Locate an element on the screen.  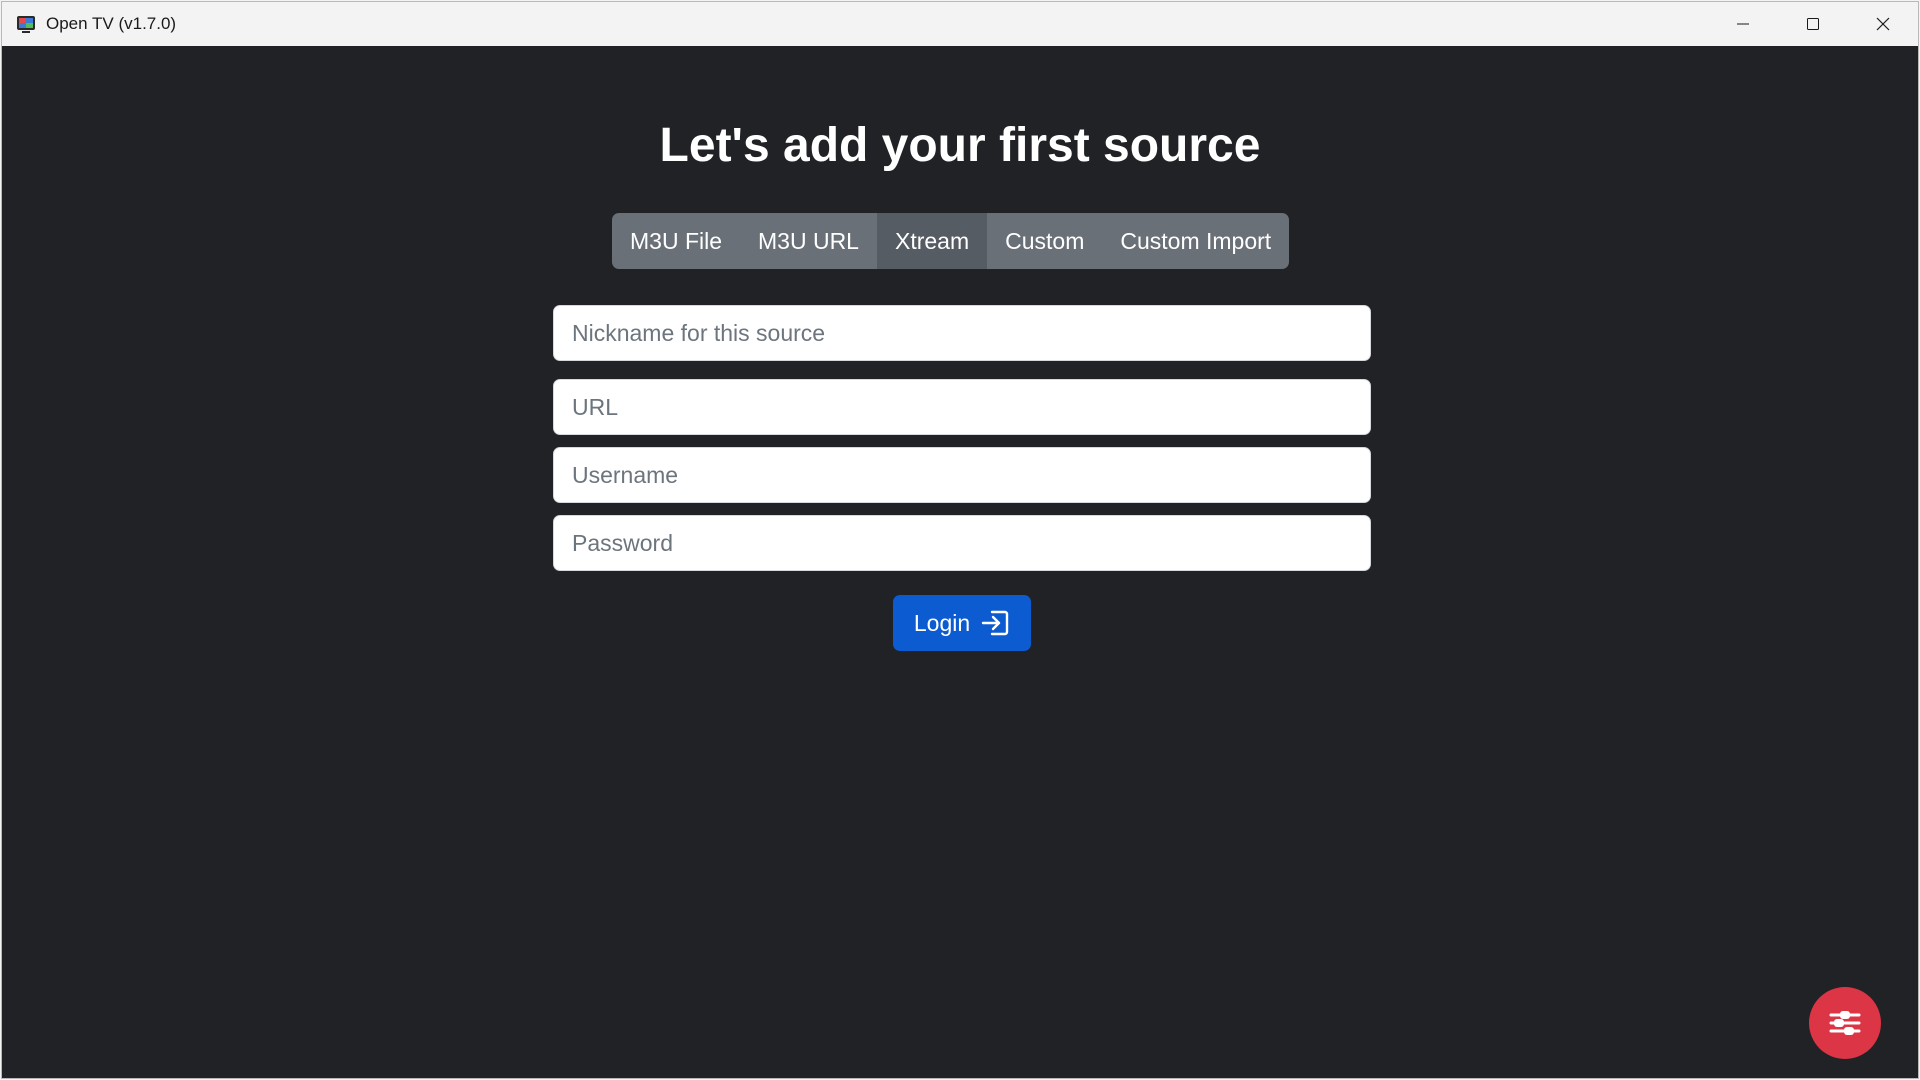
nickname-input is located at coordinates (962, 333).